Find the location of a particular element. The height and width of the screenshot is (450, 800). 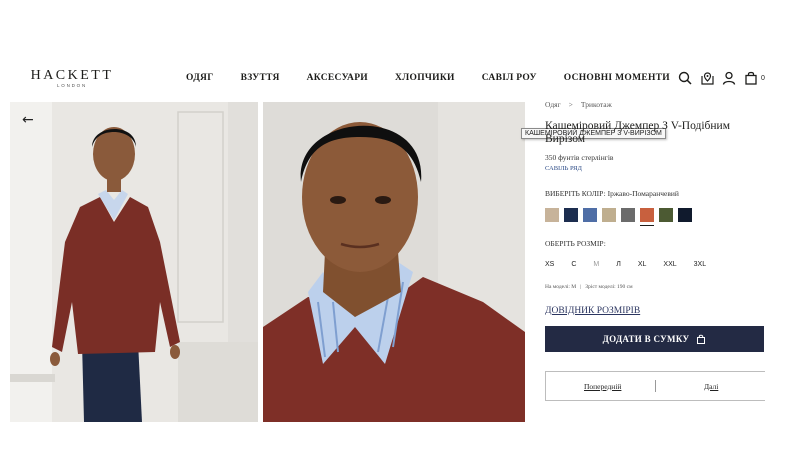

size-option-l: Л is located at coordinates (618, 264).